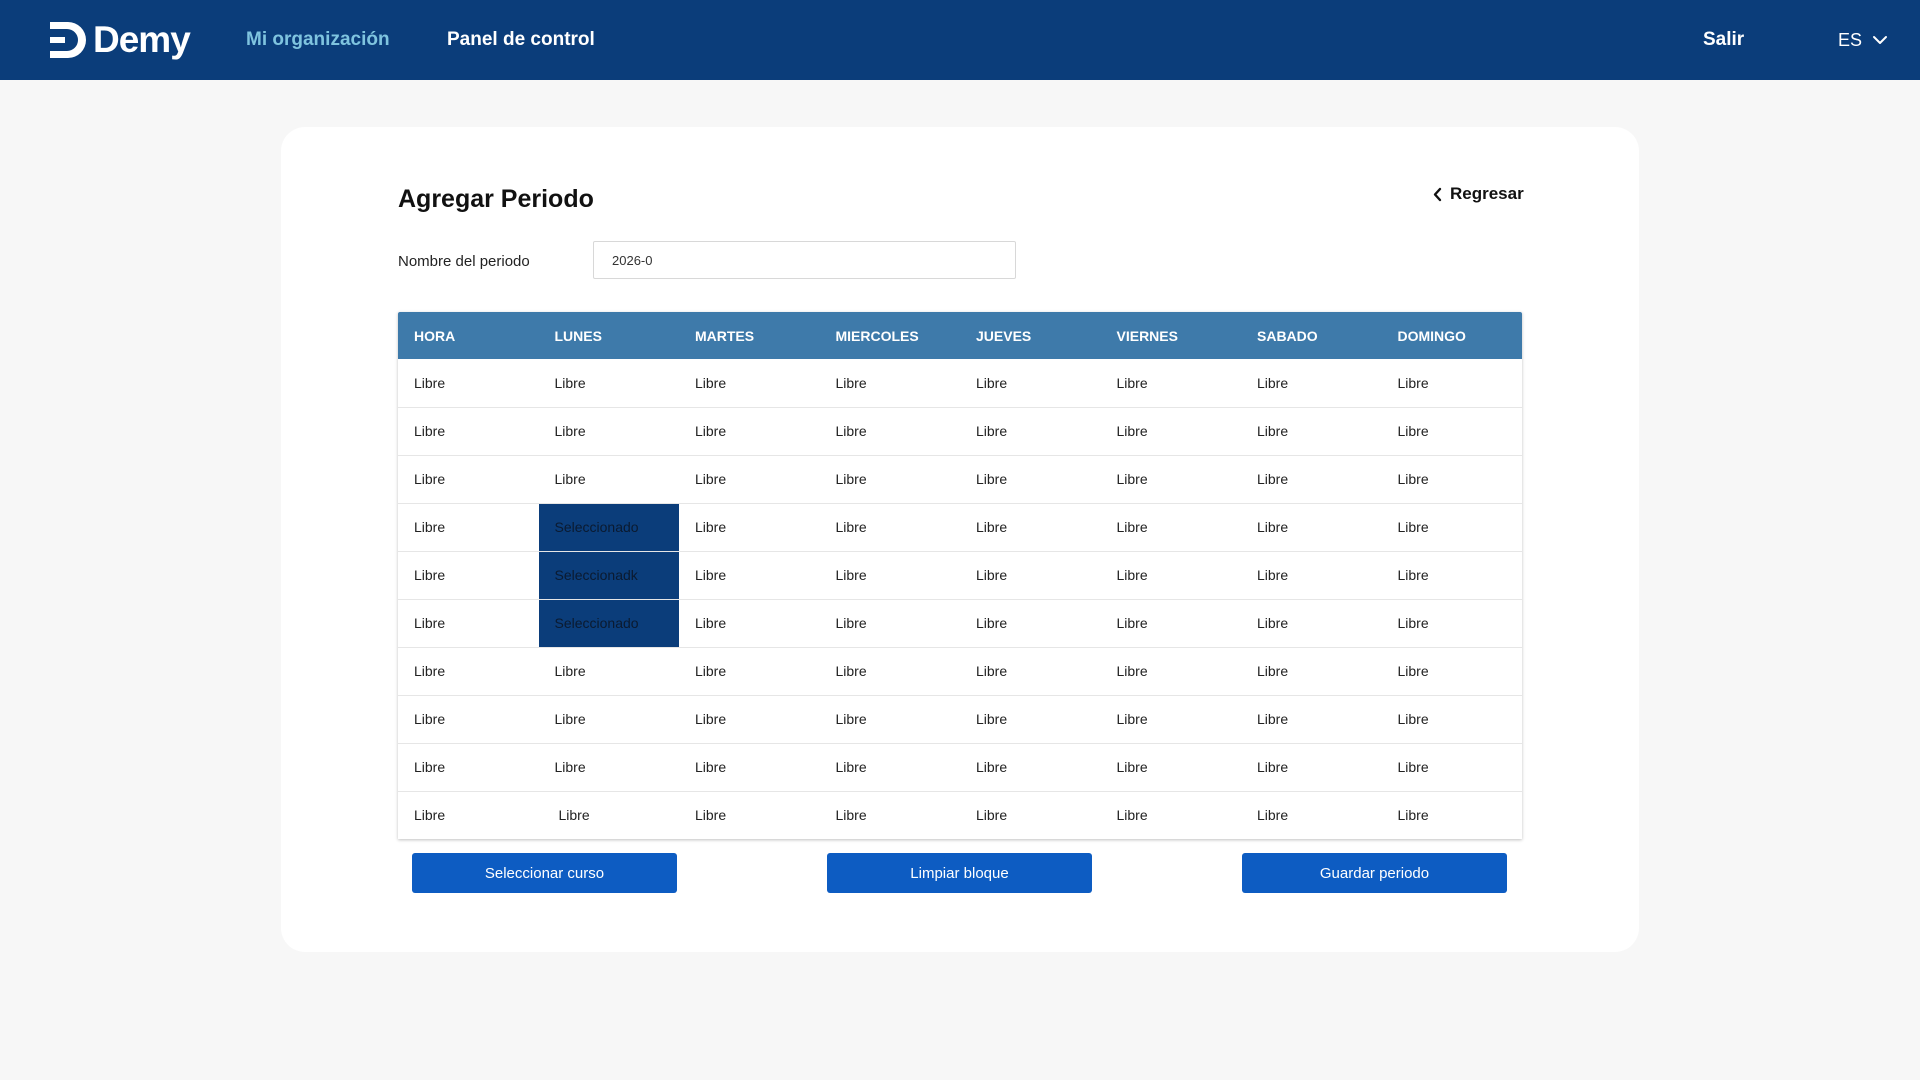 This screenshot has width=1920, height=1080. I want to click on column-header-lunes: LUNES, so click(608, 335).